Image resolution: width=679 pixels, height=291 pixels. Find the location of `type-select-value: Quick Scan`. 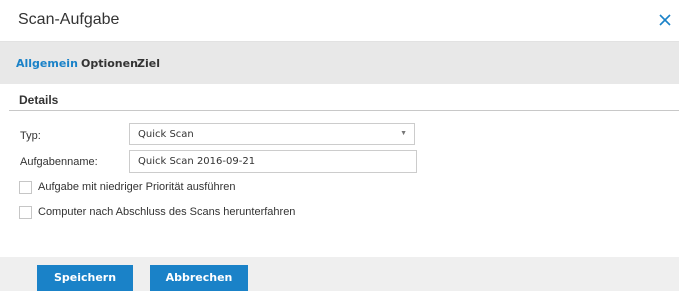

type-select-value: Quick Scan is located at coordinates (166, 134).